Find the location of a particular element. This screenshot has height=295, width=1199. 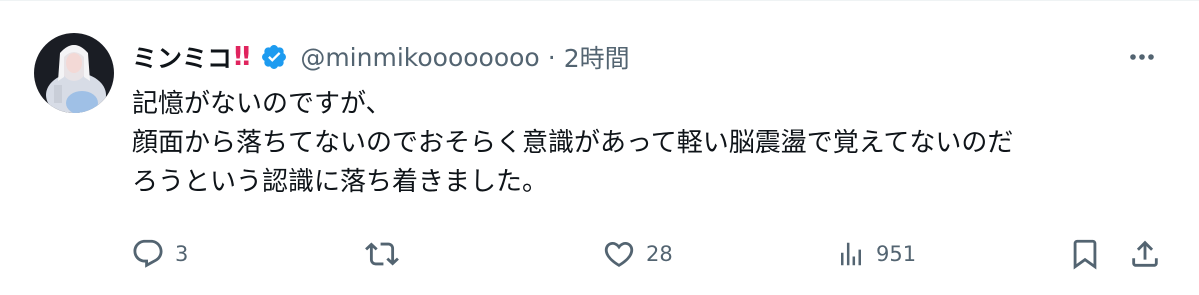

avatar is located at coordinates (74, 73).